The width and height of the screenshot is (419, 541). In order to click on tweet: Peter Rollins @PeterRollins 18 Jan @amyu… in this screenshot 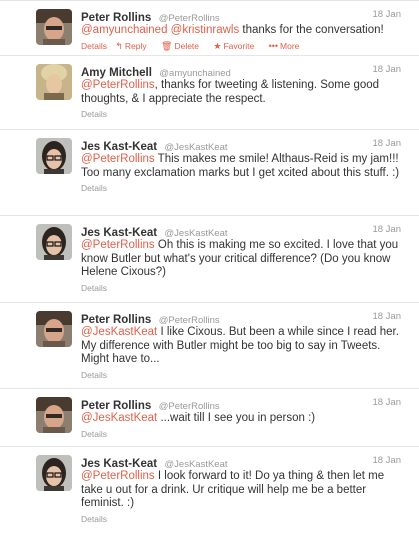, I will do `click(209, 28)`.